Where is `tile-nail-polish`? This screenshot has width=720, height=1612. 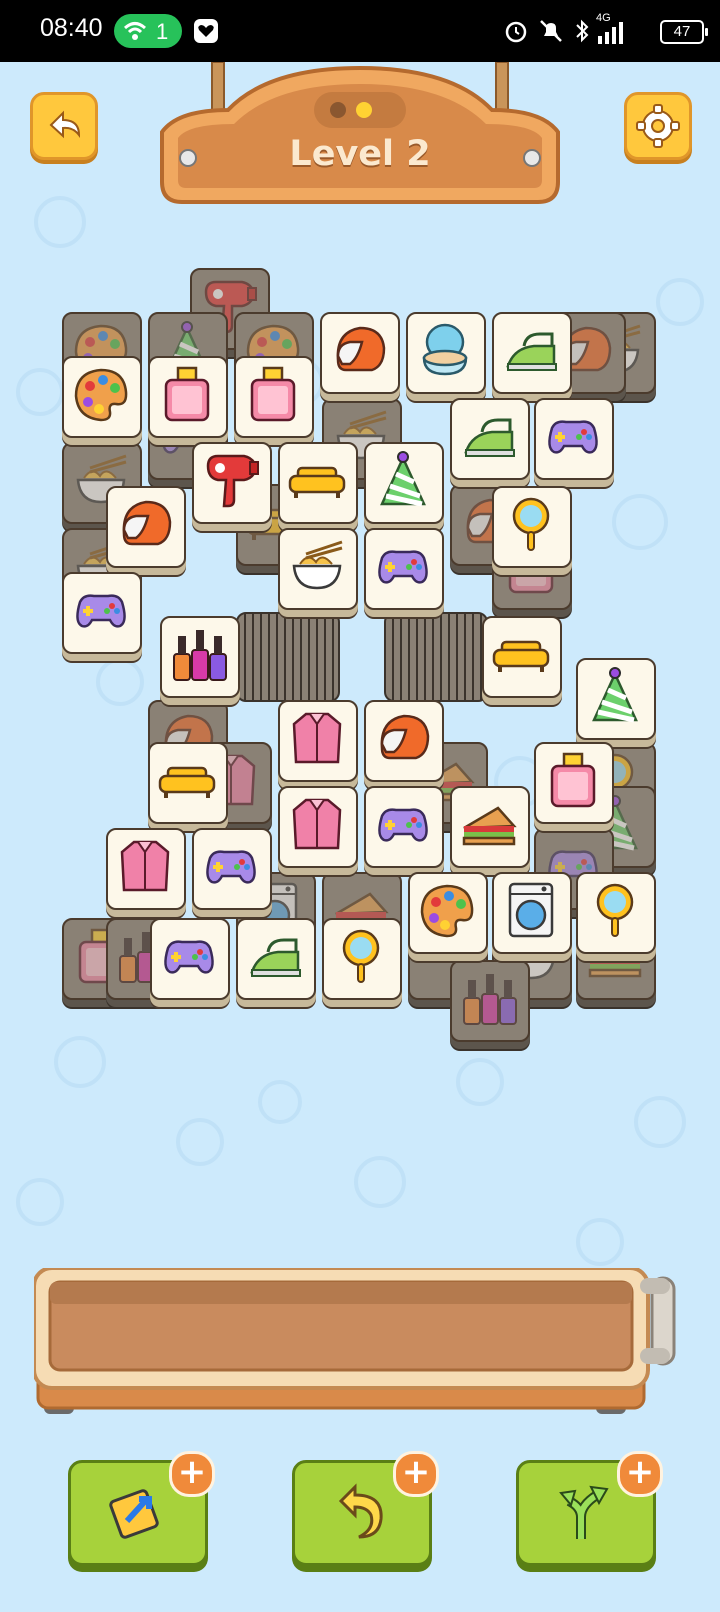 tile-nail-polish is located at coordinates (200, 659).